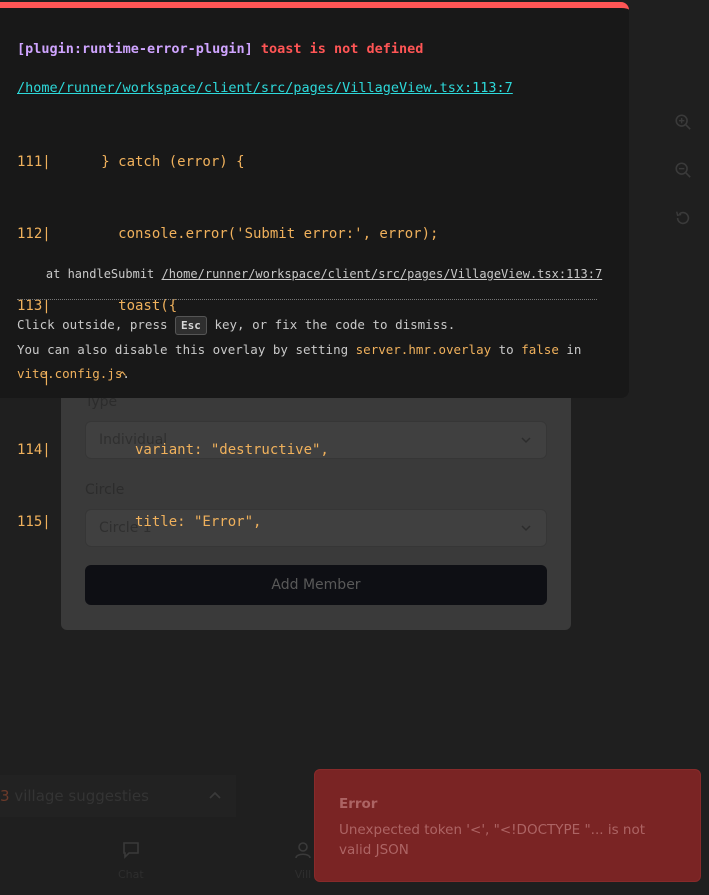  What do you see at coordinates (135, 49) in the screenshot?
I see `error-plugin: [plugin:runtime-error-plugin]` at bounding box center [135, 49].